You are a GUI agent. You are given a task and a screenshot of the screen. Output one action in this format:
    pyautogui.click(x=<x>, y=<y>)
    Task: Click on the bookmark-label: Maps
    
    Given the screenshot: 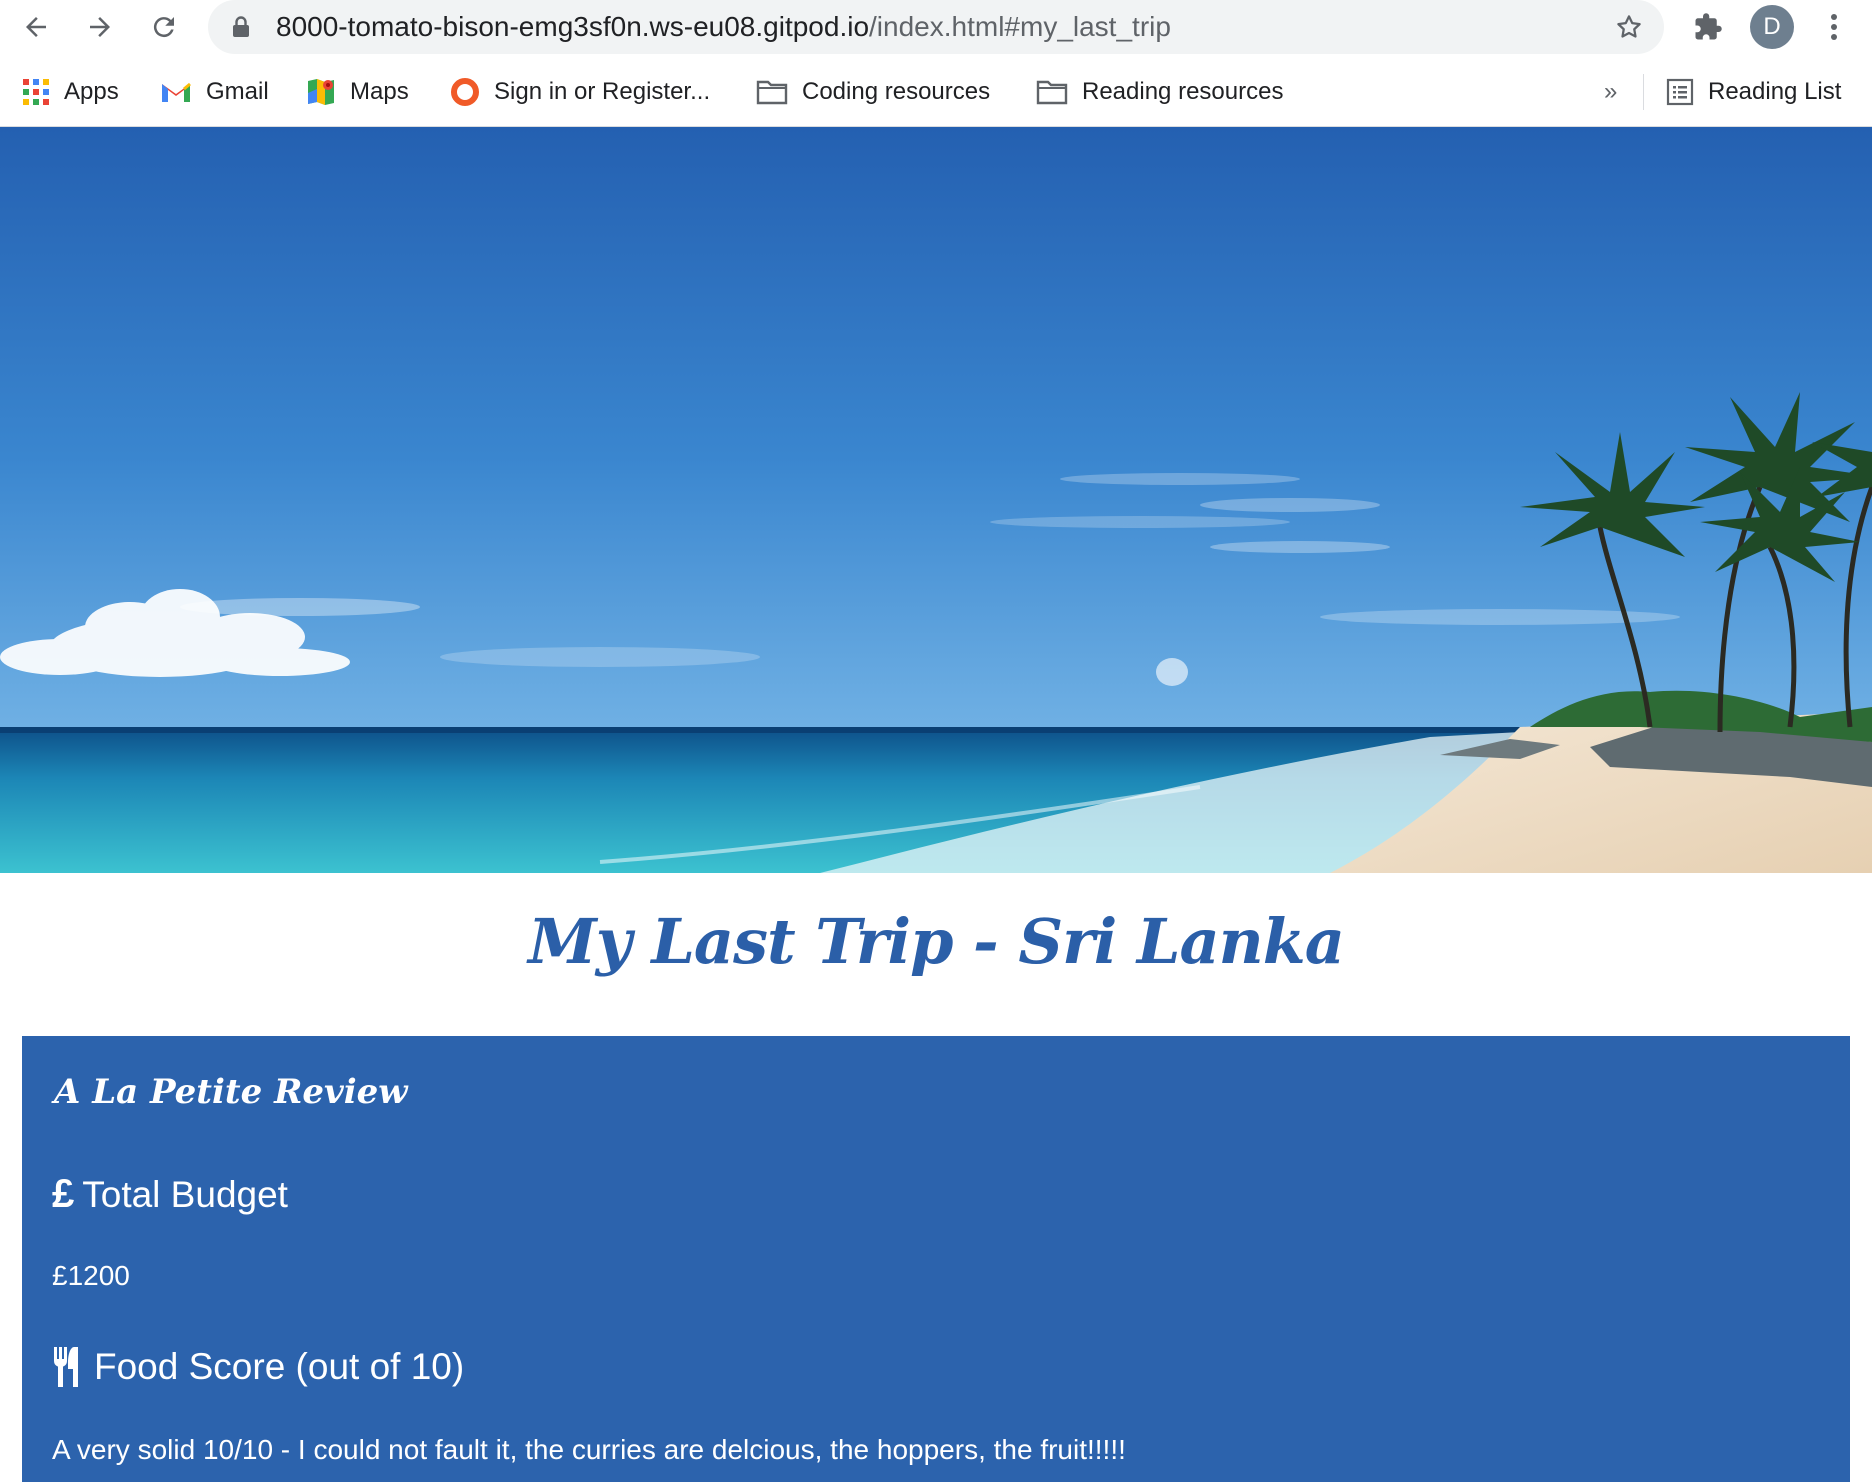 What is the action you would take?
    pyautogui.click(x=379, y=91)
    